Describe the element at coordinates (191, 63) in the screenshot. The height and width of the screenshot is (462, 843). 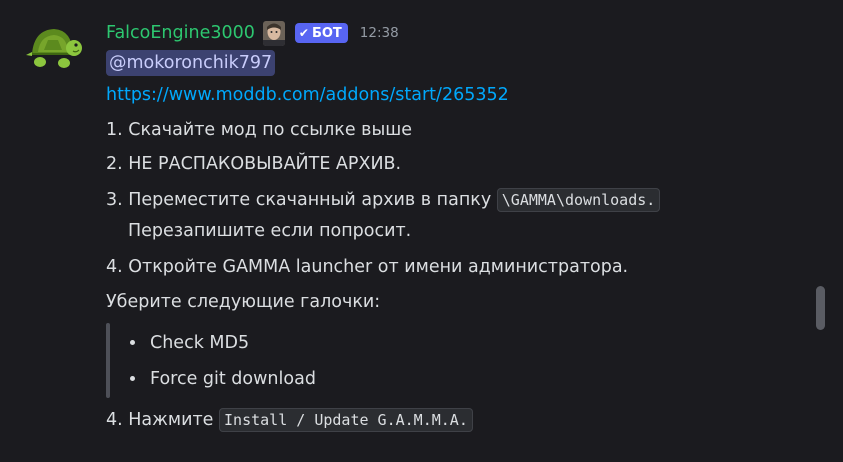
I see `user-mention: @mokoronchik797` at that location.